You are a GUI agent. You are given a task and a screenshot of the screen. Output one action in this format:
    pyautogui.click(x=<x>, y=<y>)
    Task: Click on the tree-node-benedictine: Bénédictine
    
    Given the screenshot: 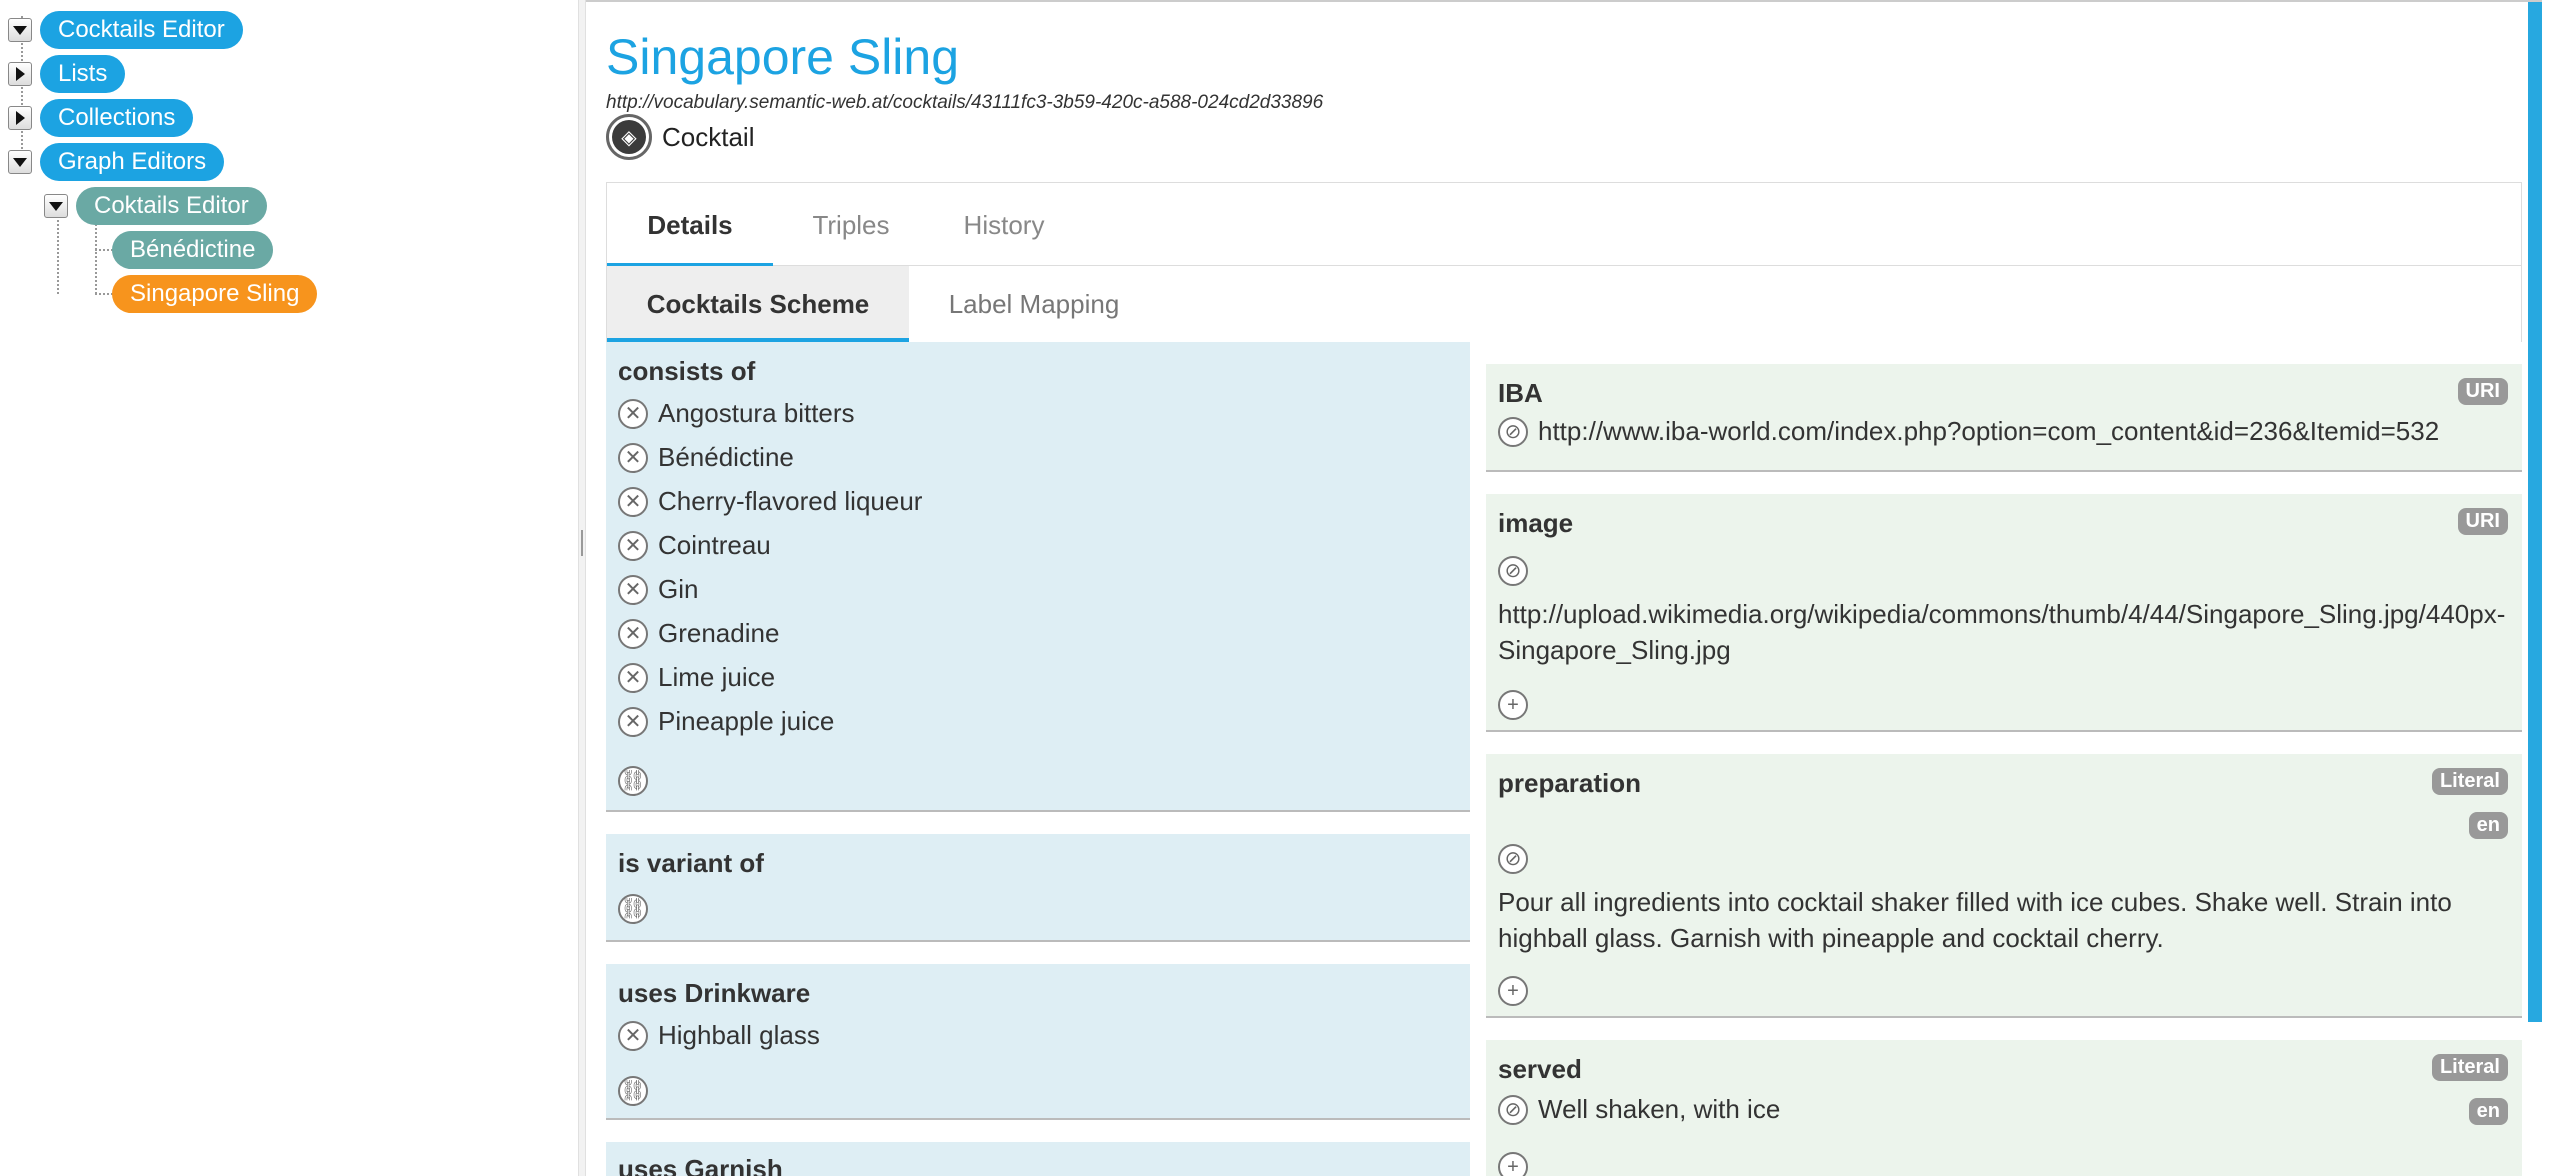 What is the action you would take?
    pyautogui.click(x=193, y=250)
    